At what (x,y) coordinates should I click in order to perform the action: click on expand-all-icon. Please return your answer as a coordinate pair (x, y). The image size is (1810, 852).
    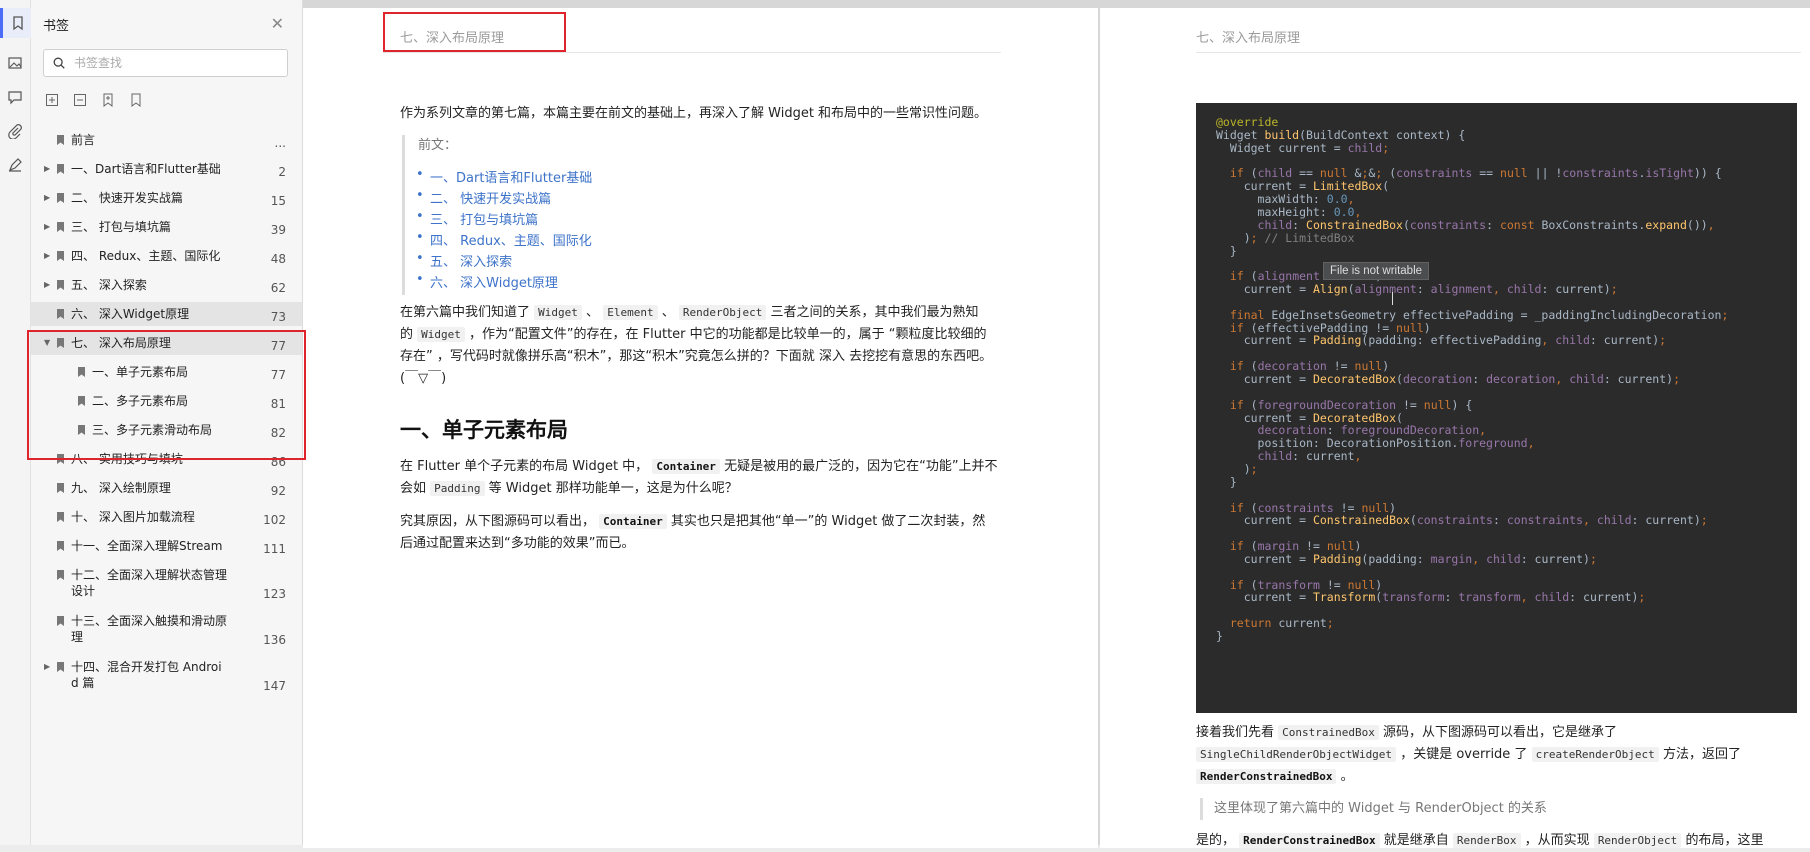
    Looking at the image, I should click on (52, 99).